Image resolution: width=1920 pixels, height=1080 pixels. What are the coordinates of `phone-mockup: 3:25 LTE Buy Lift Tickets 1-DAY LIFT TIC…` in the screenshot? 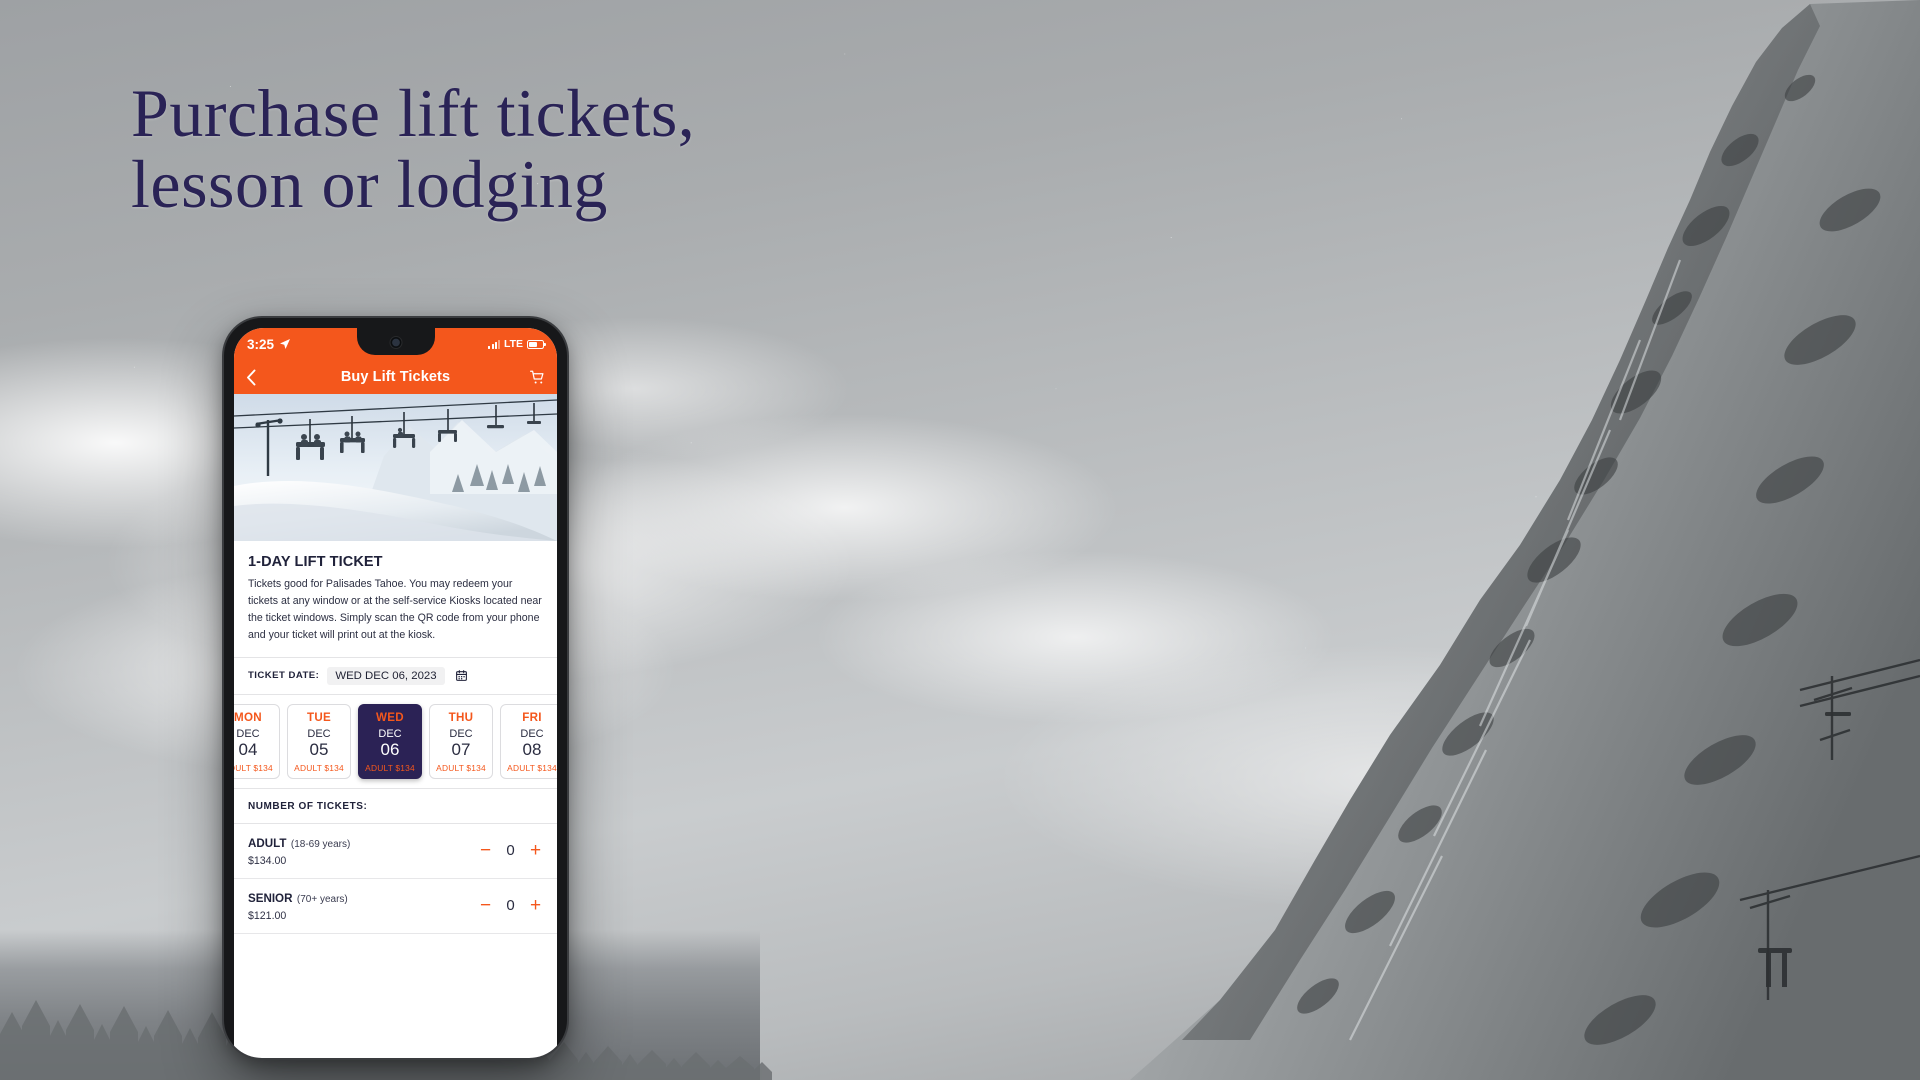 It's located at (395, 688).